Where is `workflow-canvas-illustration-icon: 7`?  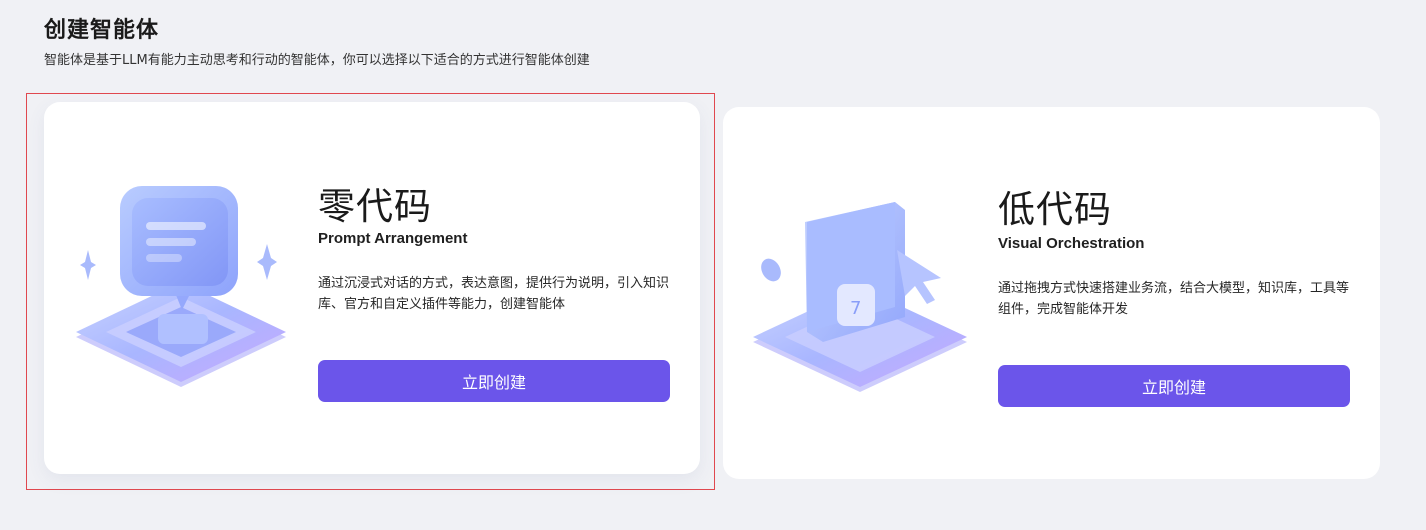
workflow-canvas-illustration-icon: 7 is located at coordinates (860, 297).